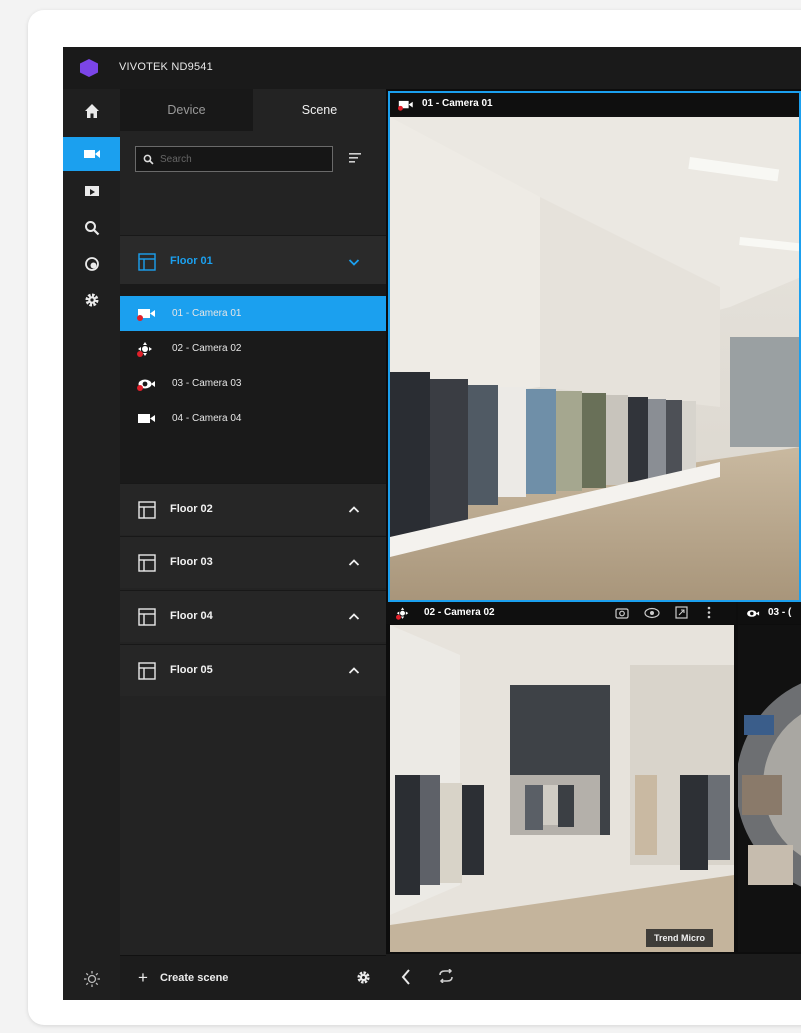 The width and height of the screenshot is (801, 1033). Describe the element at coordinates (780, 612) in the screenshot. I see `tile-title: 03 - (` at that location.